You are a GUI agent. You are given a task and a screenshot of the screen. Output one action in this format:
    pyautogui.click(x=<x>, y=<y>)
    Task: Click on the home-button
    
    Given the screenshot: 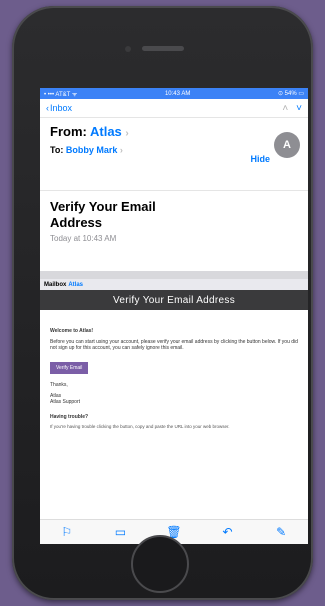 What is the action you would take?
    pyautogui.click(x=160, y=564)
    